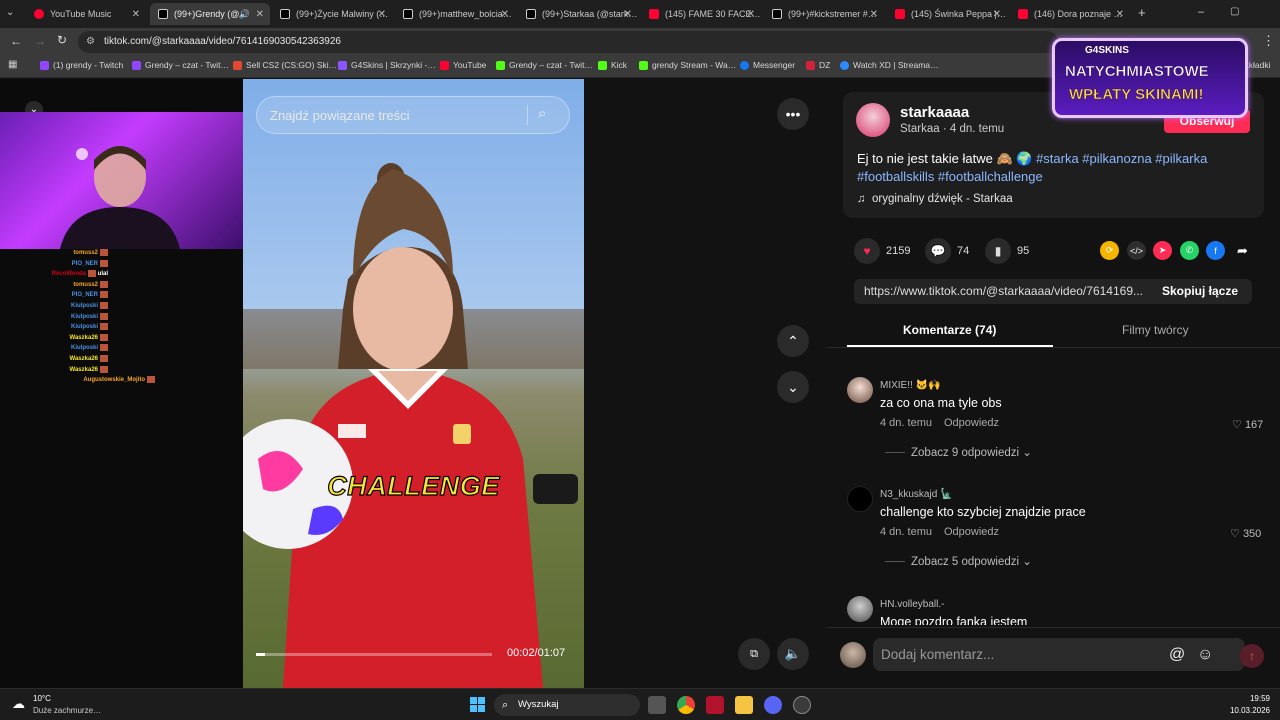 The width and height of the screenshot is (1280, 720). I want to click on facebook-icon: f, so click(1215, 250).